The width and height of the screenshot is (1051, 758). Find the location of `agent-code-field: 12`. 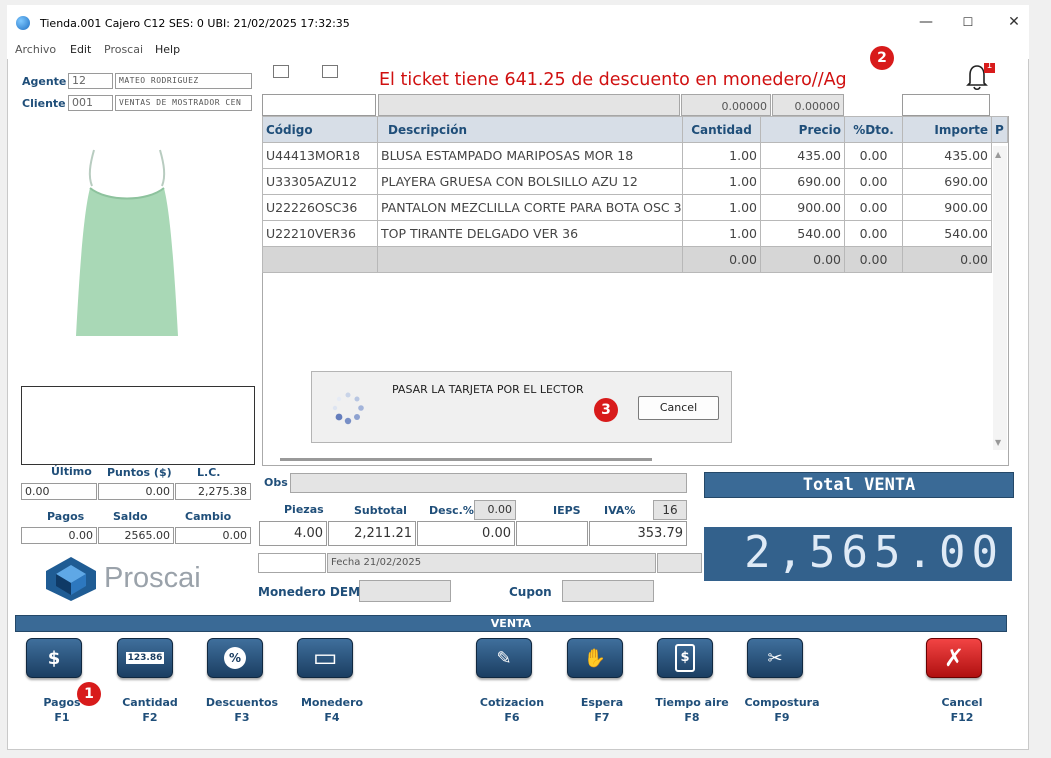

agent-code-field: 12 is located at coordinates (90, 81).